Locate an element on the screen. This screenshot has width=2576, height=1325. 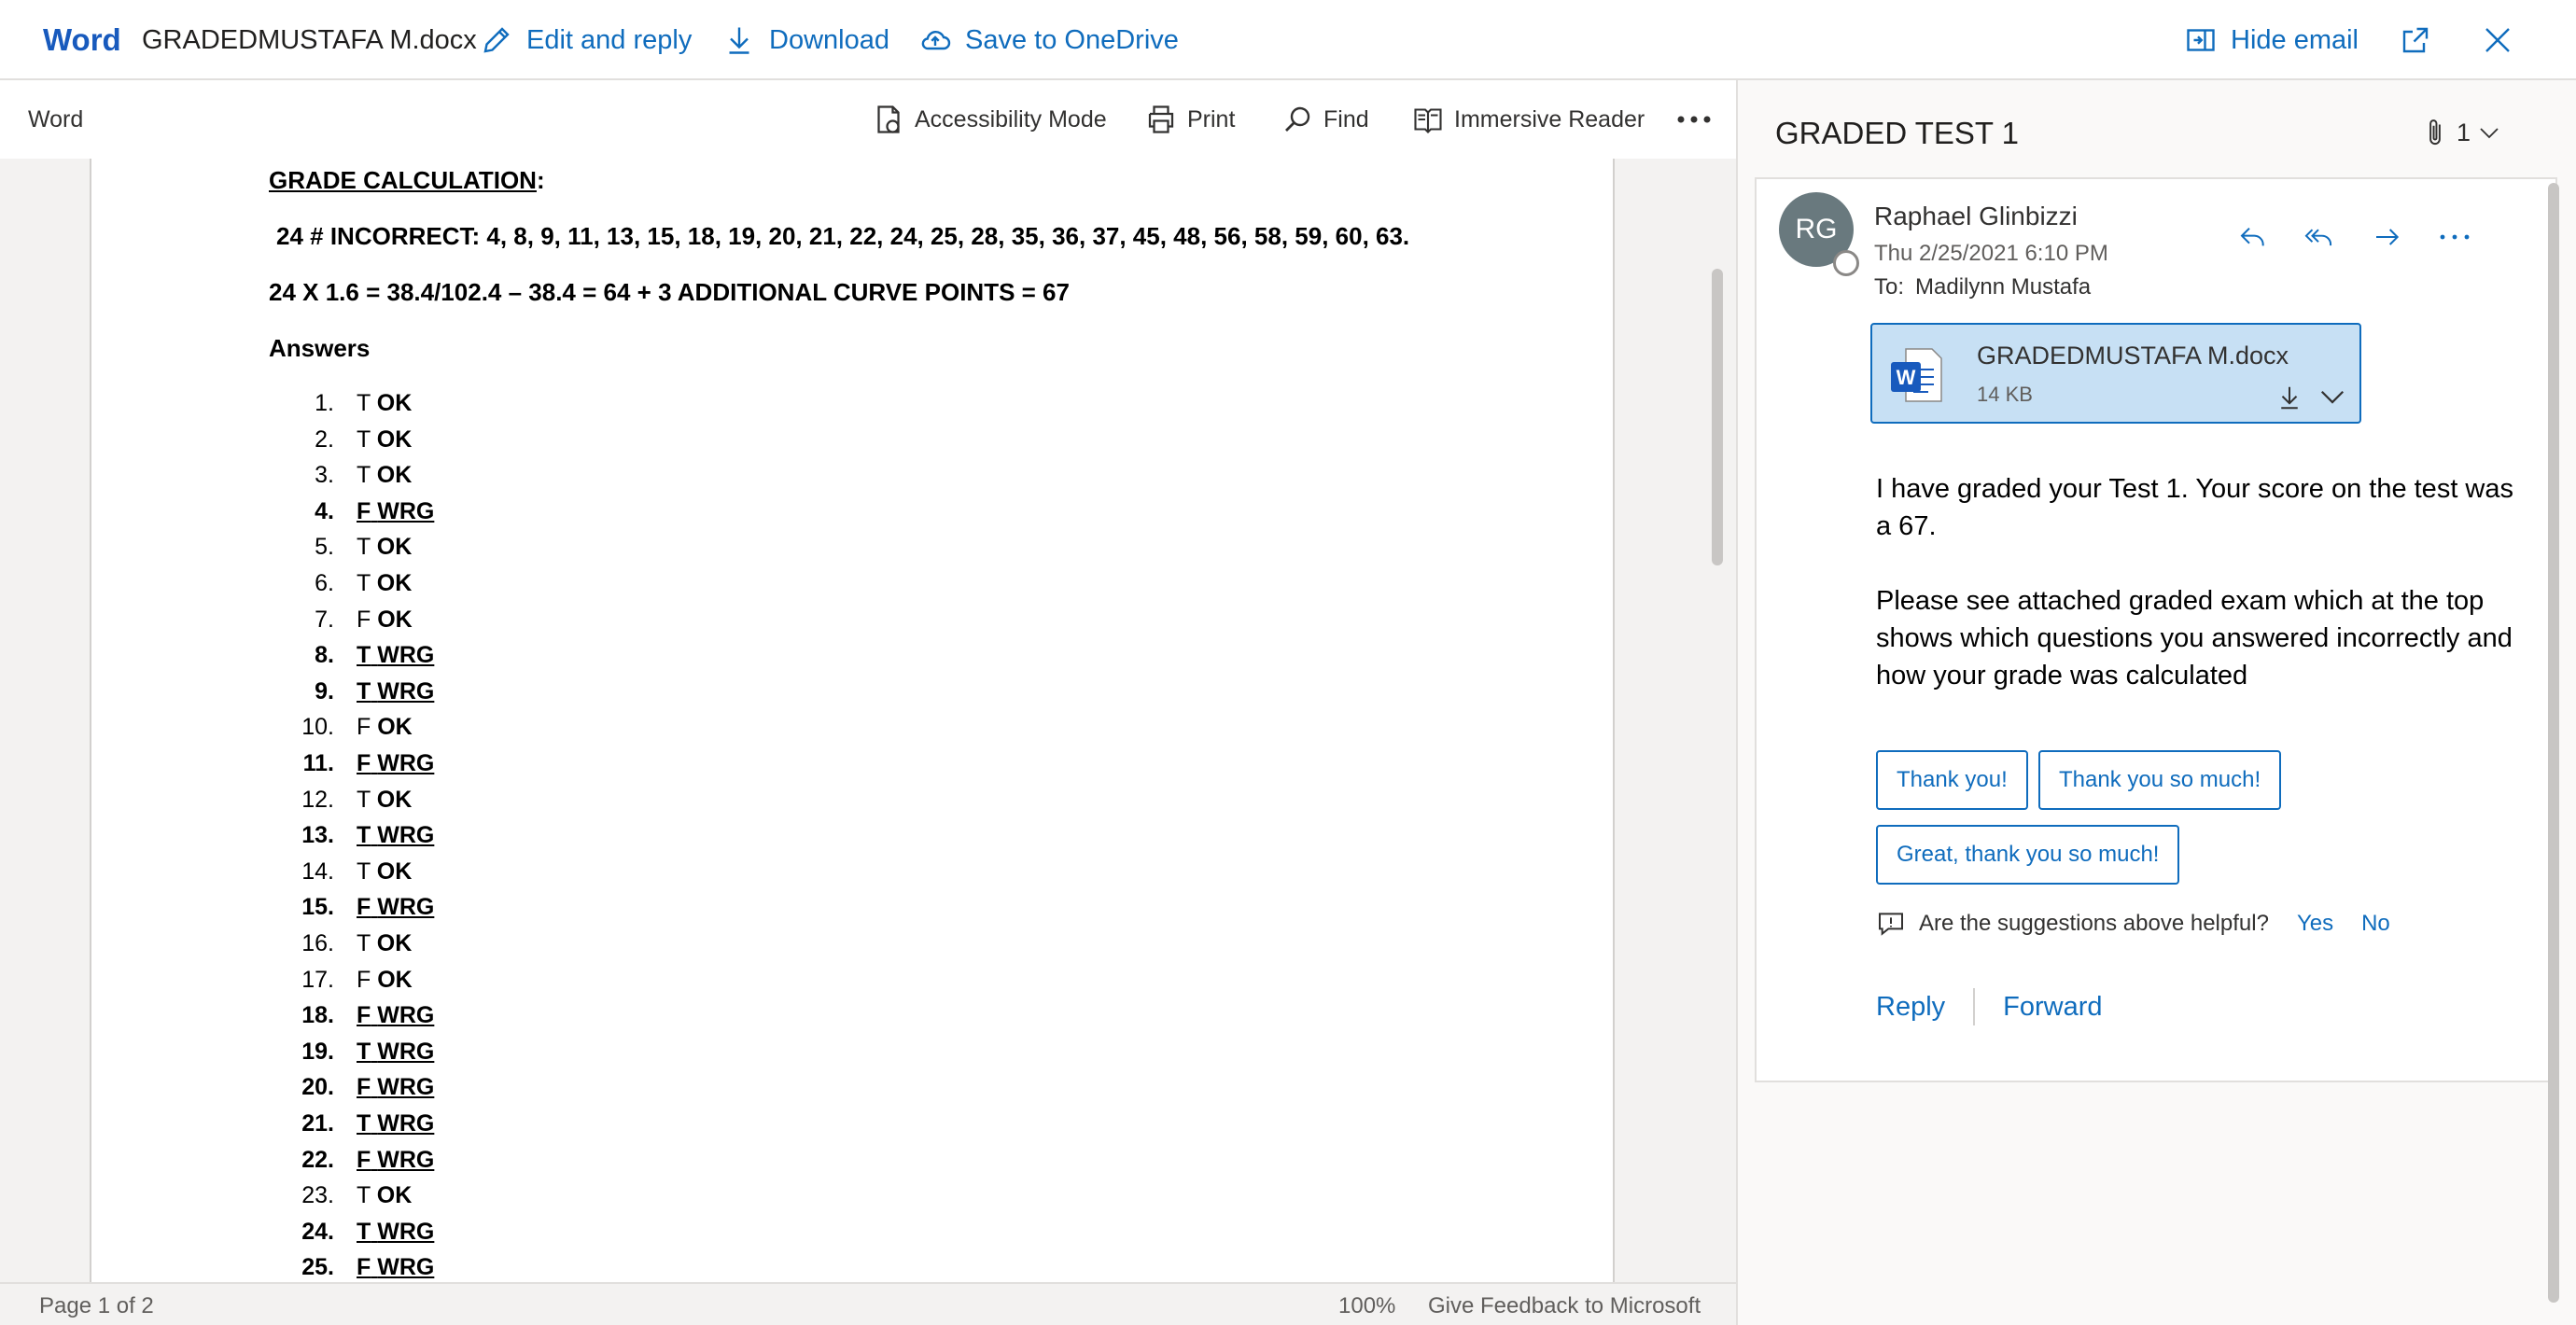
accessibility-document-icon is located at coordinates (888, 119).